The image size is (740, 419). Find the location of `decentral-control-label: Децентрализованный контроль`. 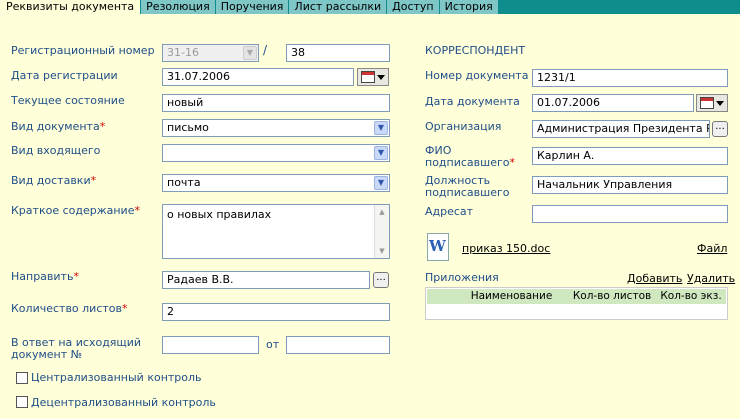

decentral-control-label: Децентрализованный контроль is located at coordinates (123, 402).